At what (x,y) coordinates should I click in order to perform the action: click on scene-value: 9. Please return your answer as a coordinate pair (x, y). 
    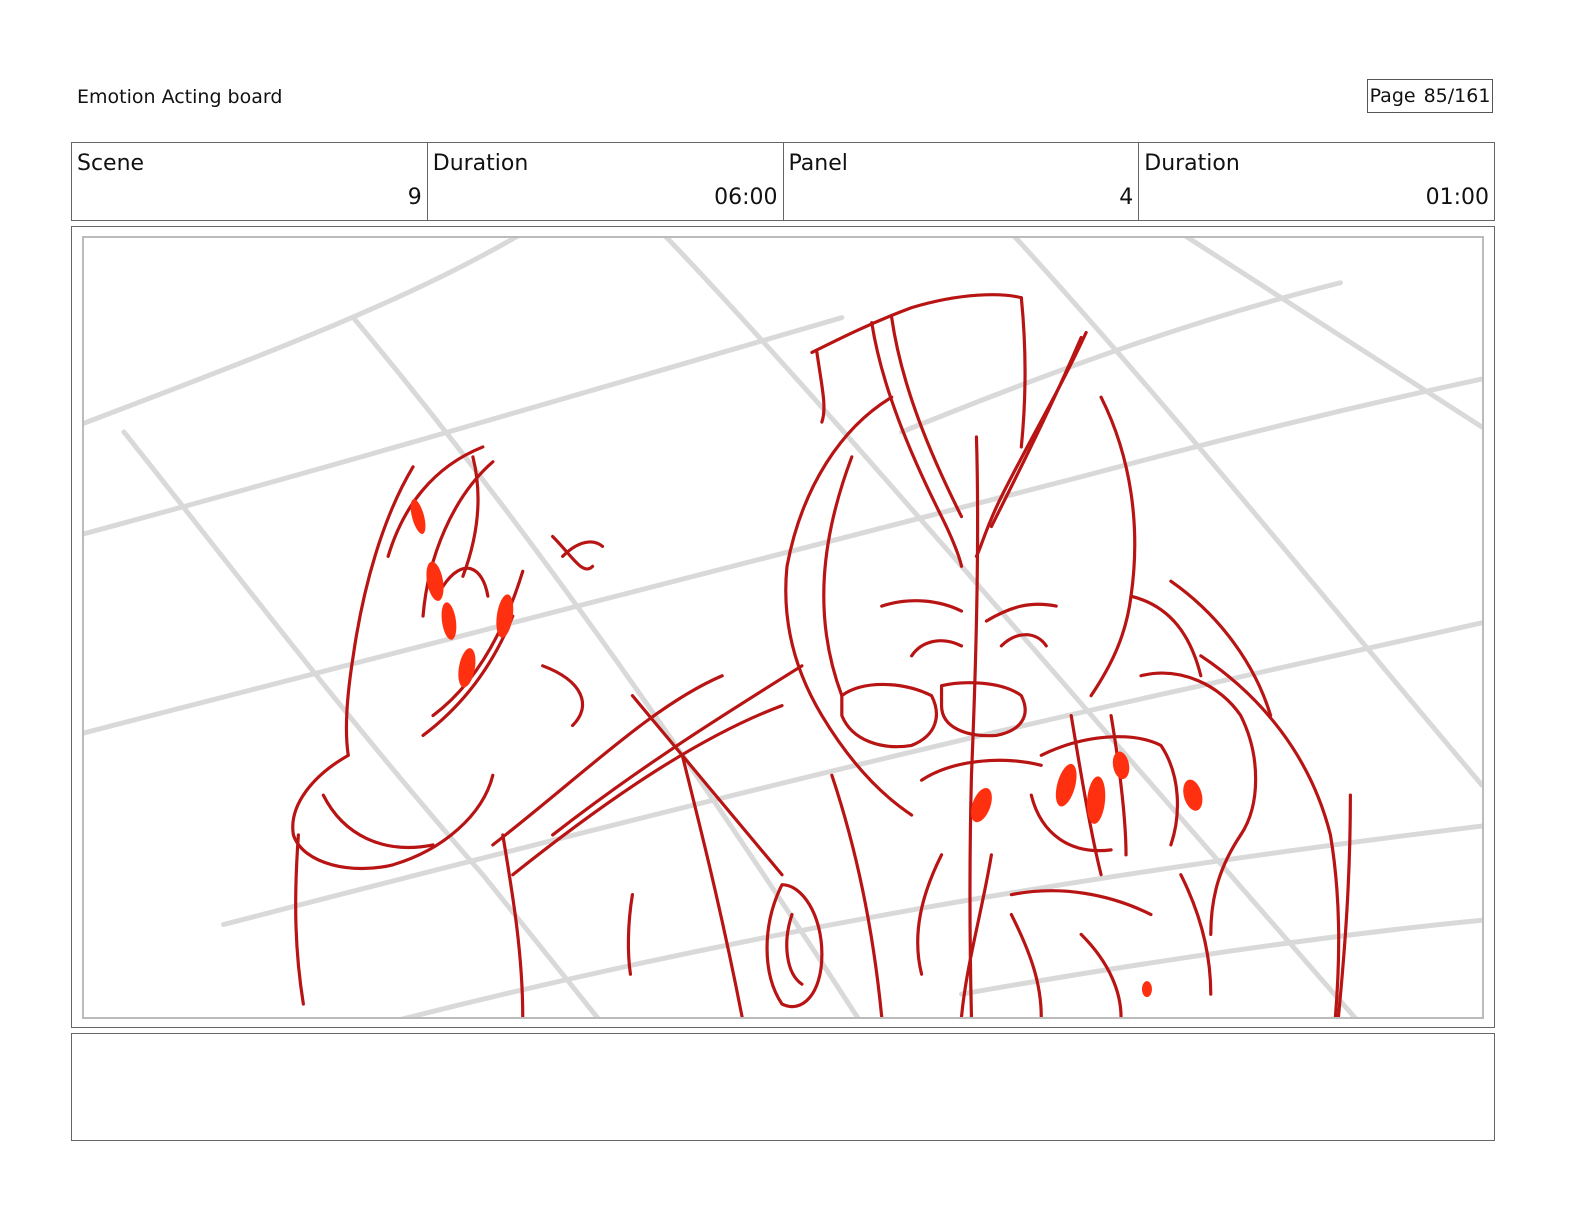
    Looking at the image, I should click on (414, 197).